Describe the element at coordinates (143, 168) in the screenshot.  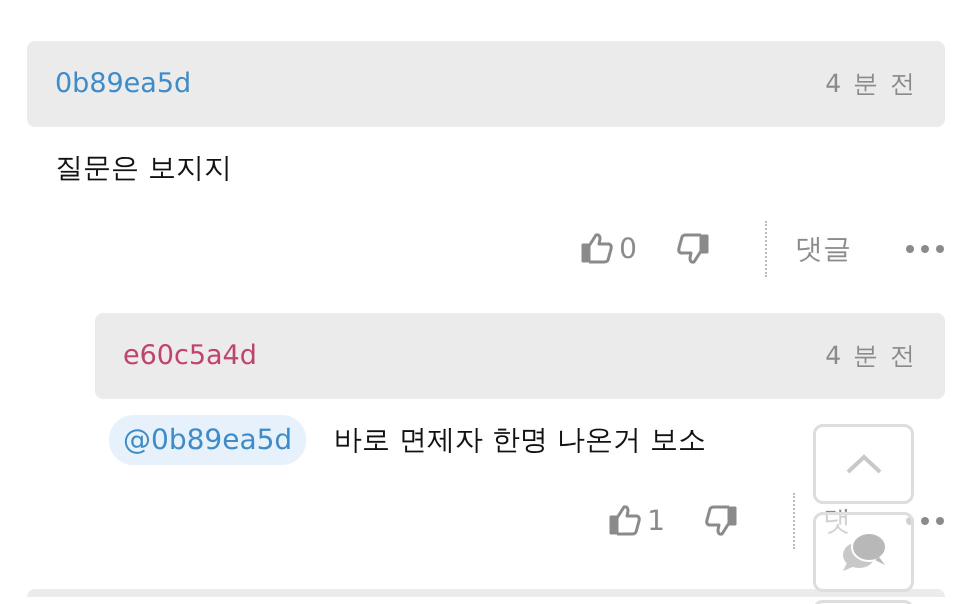
I see `comment-text: 질문은 보지지` at that location.